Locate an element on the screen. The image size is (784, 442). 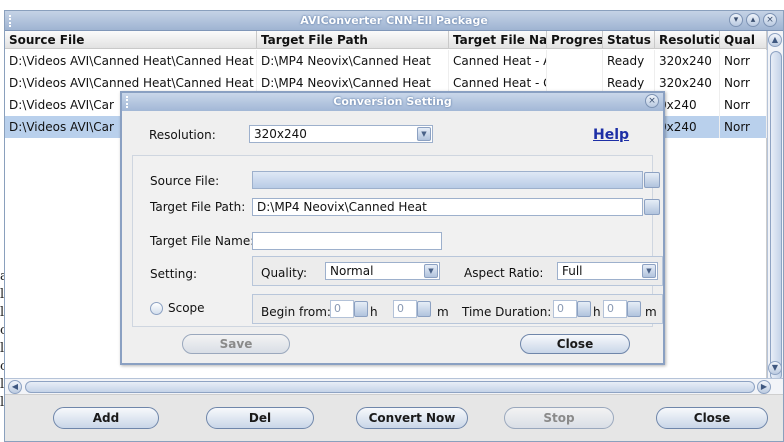
target-path-field: D:\MP4 Neovix\Canned Heat is located at coordinates (447, 207).